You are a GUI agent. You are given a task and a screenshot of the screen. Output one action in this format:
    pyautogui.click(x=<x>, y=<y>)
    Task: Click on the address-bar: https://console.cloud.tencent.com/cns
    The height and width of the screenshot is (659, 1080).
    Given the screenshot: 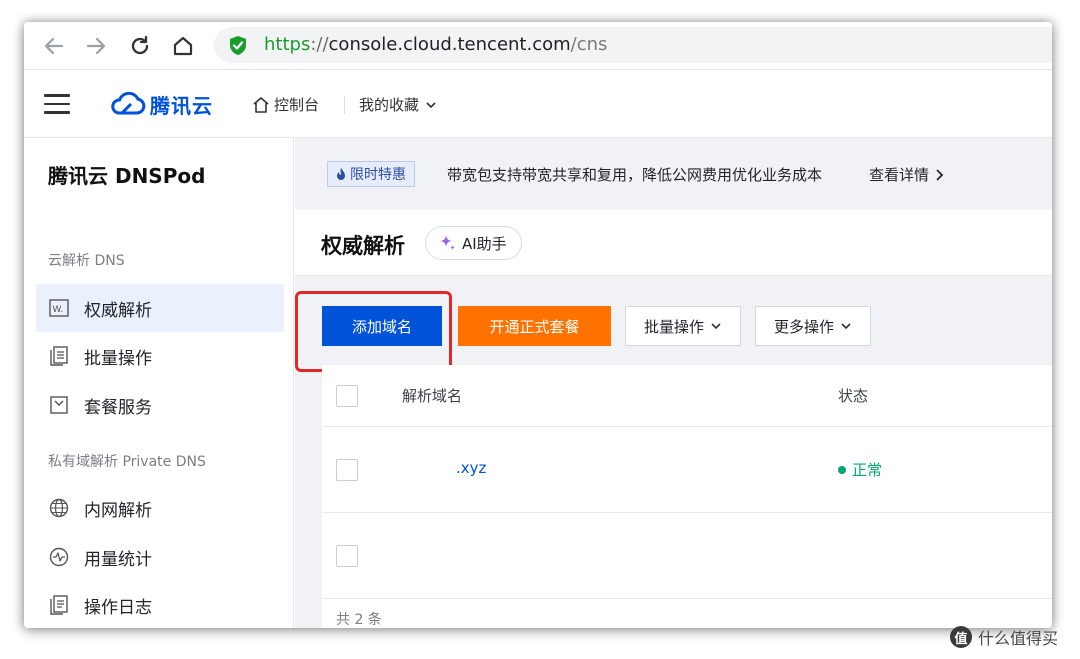 What is the action you would take?
    pyautogui.click(x=633, y=45)
    